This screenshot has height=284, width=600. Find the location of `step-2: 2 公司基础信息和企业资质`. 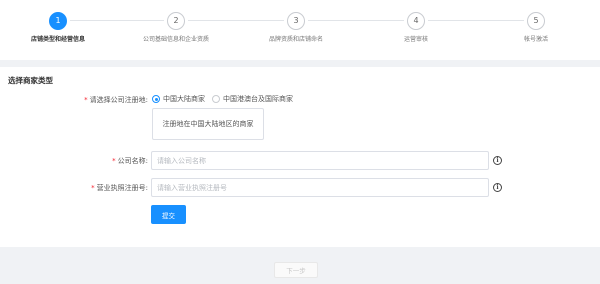

step-2: 2 公司基础信息和企业资质 is located at coordinates (176, 28).